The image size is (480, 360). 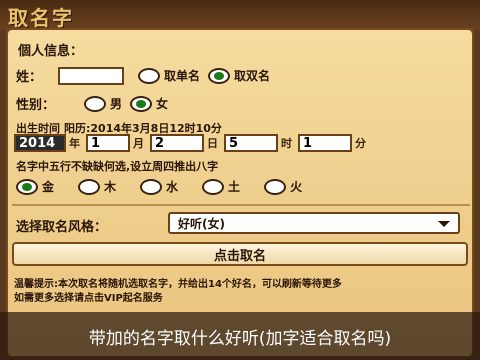 What do you see at coordinates (248, 166) in the screenshot?
I see `five-elements-prompt-row: 名字中五行不缺缺何选,设立周四推出八字` at bounding box center [248, 166].